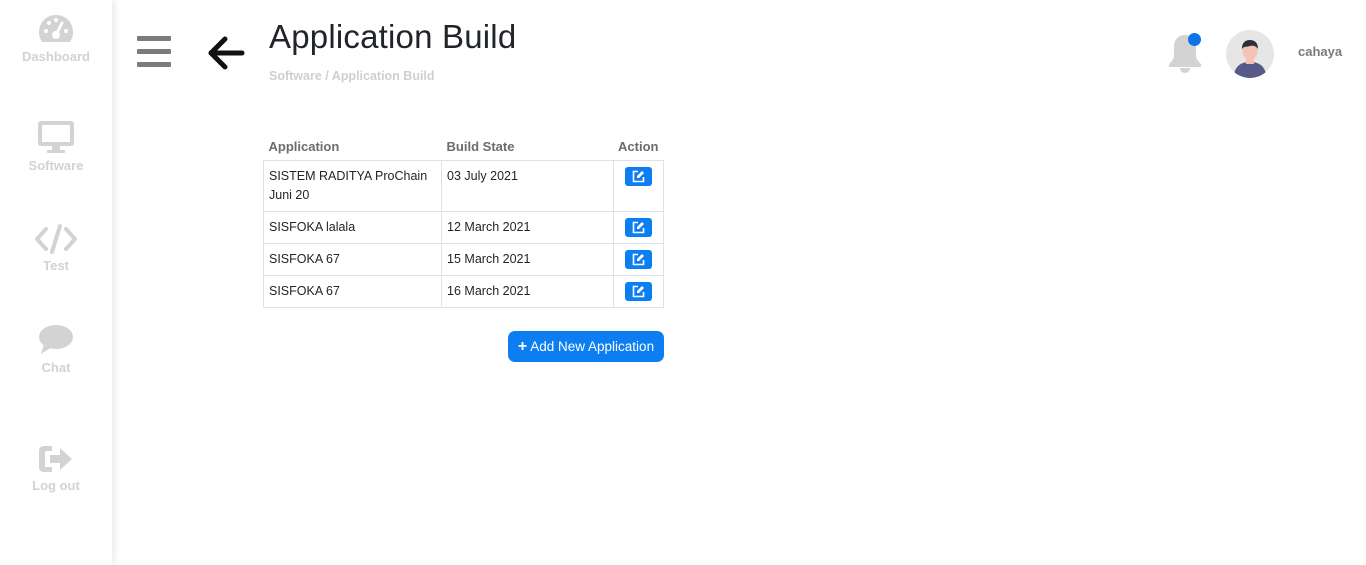  I want to click on sidebar-item-label: Test, so click(56, 265).